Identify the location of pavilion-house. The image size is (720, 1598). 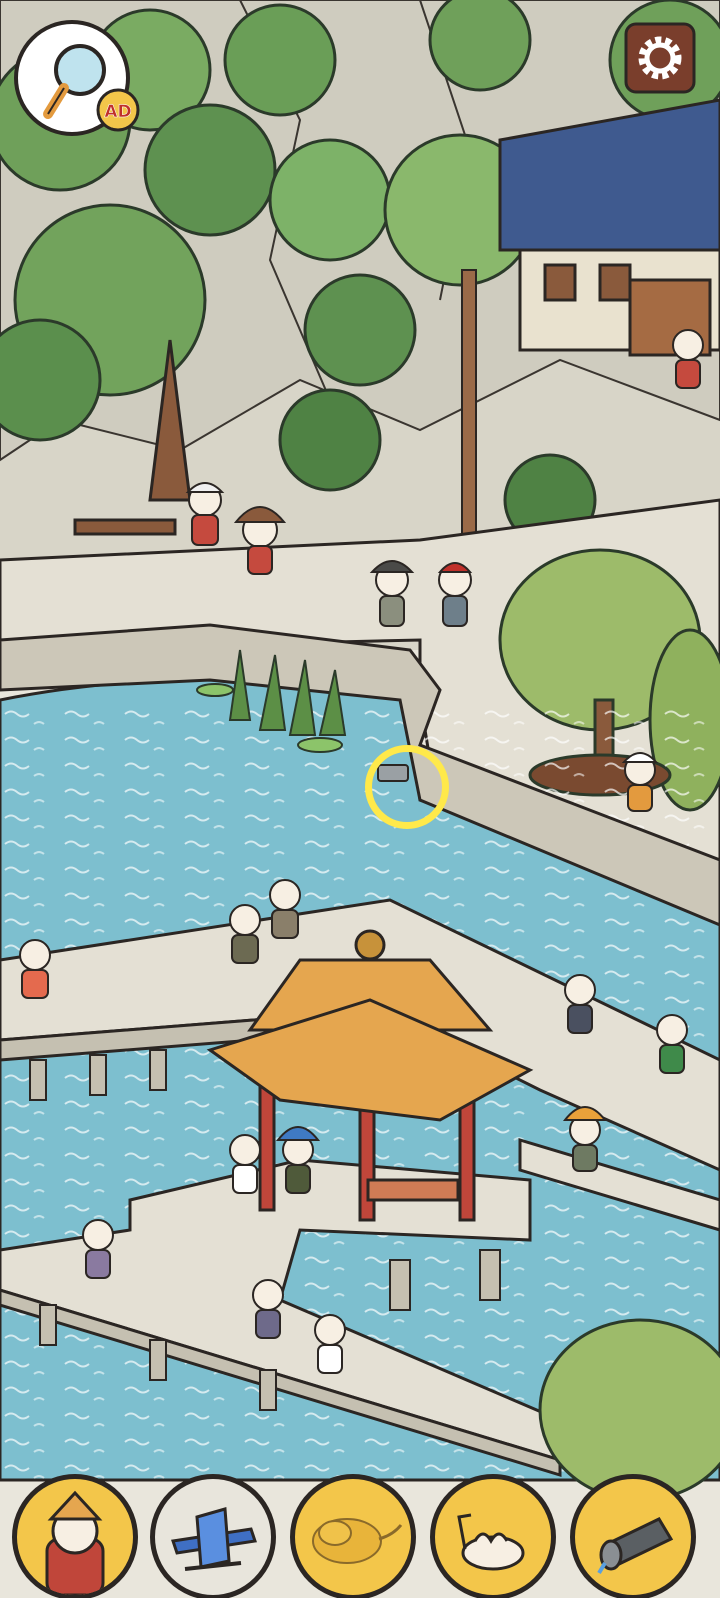
(609, 227).